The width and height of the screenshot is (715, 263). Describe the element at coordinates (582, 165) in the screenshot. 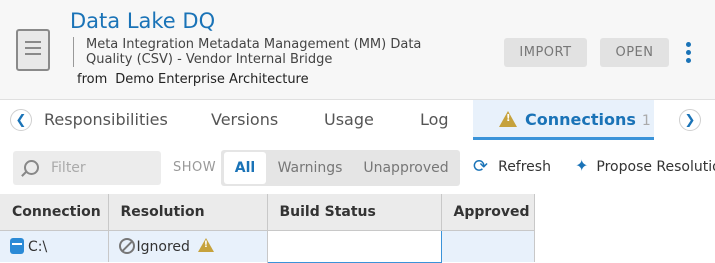

I see `magic-wand-icon: ✦` at that location.